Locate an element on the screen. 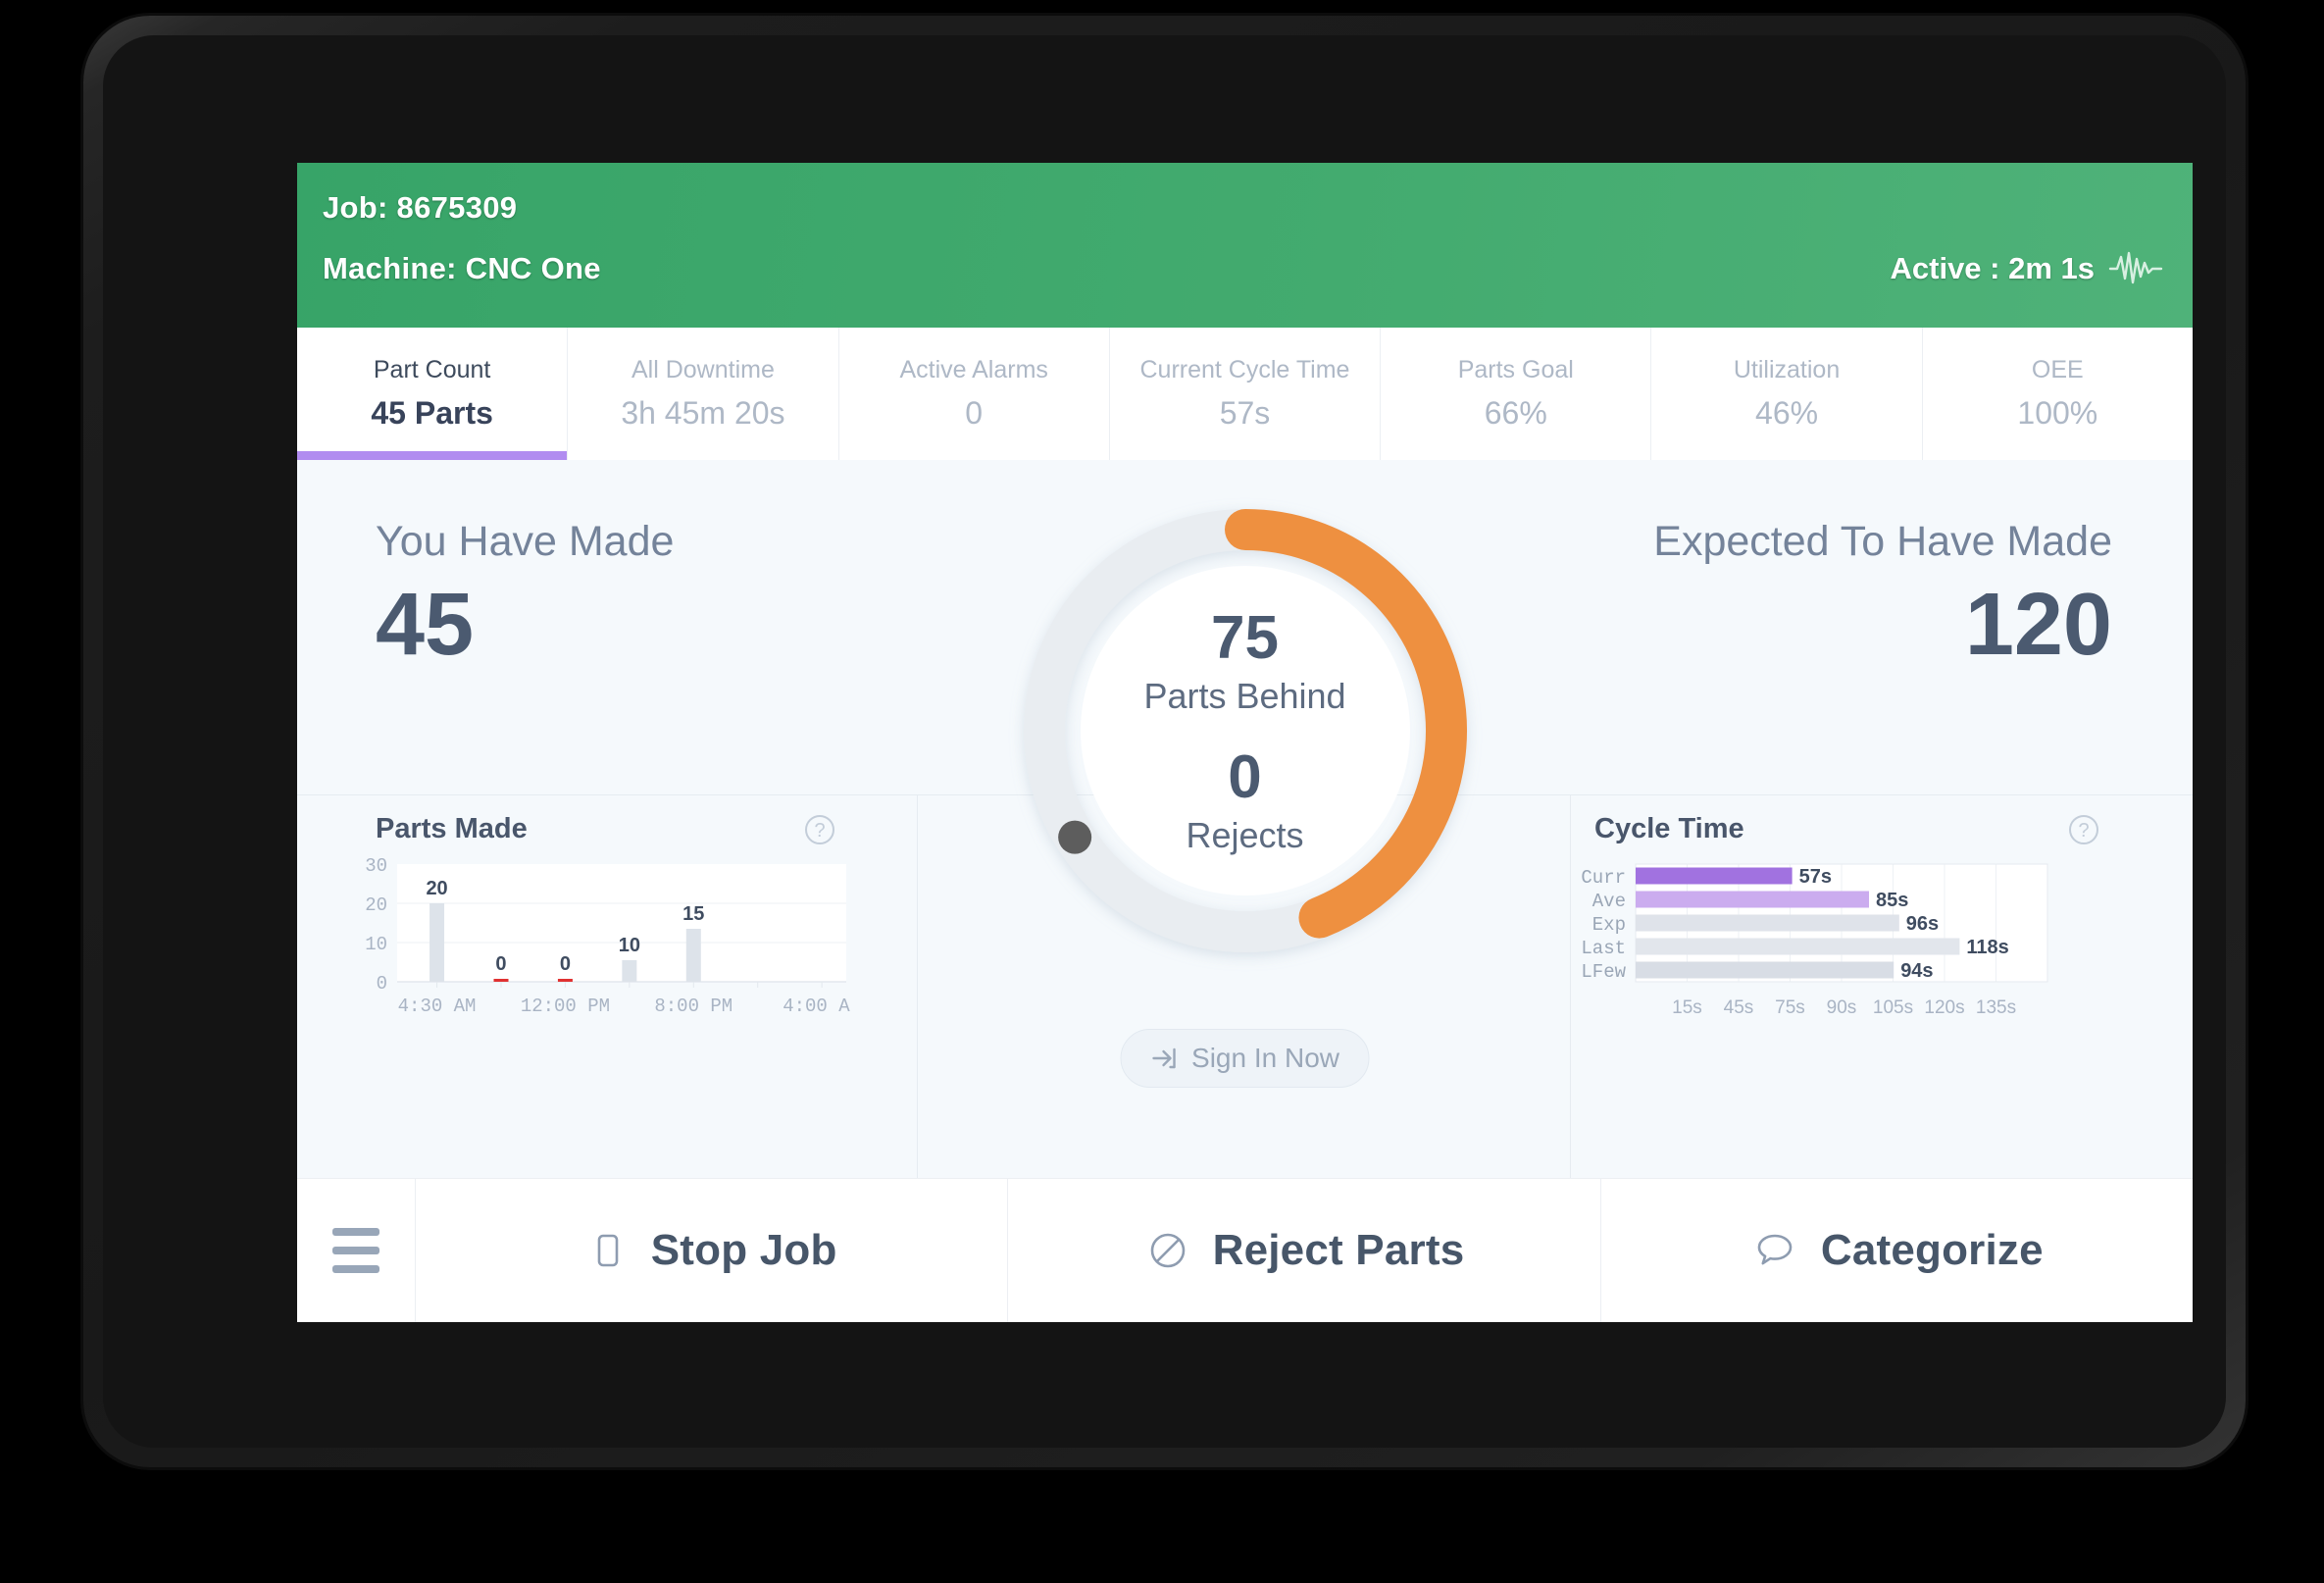  tab-all-downtime: All Downtime 3h 45m 20s is located at coordinates (703, 394).